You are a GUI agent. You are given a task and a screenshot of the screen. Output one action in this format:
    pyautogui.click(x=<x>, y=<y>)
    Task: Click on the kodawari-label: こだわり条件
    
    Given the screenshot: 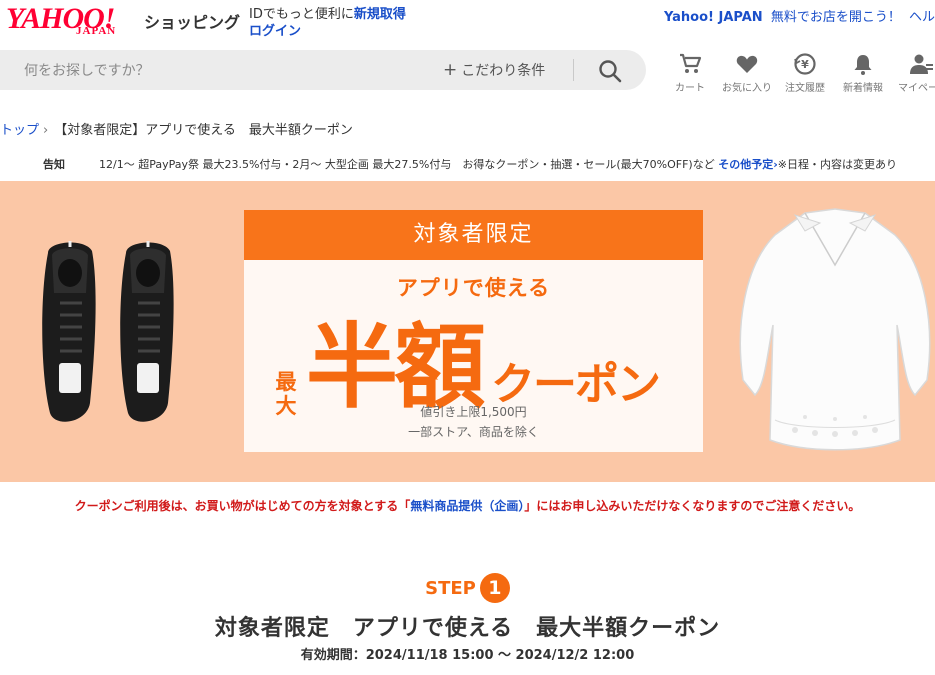 What is the action you would take?
    pyautogui.click(x=503, y=71)
    